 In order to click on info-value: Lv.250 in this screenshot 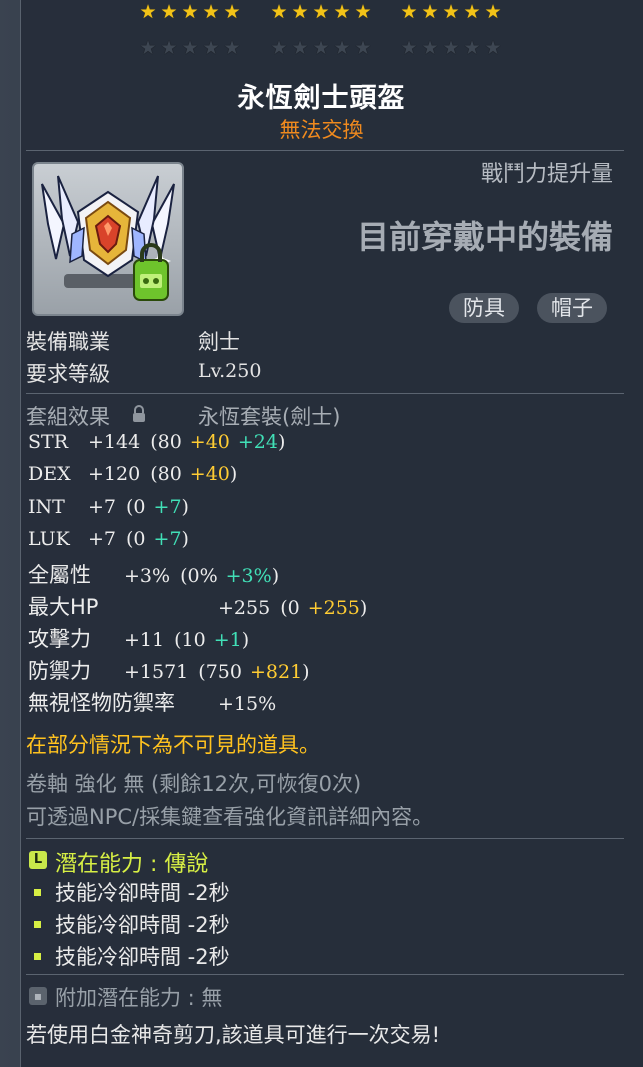, I will do `click(230, 371)`.